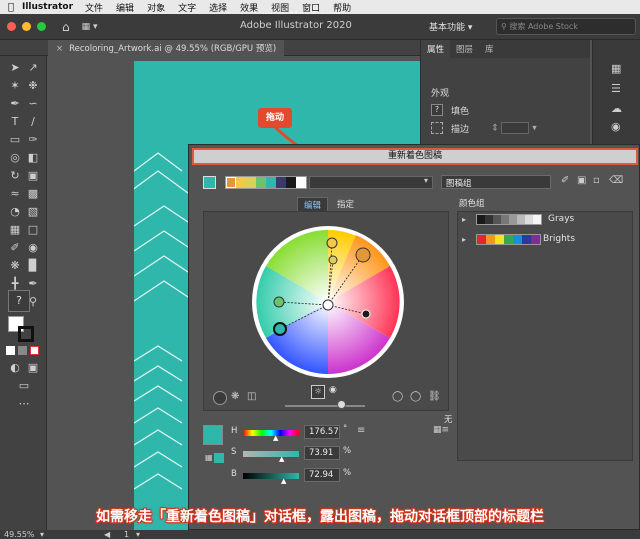 The image size is (640, 539). Describe the element at coordinates (59, 49) in the screenshot. I see `close-tab-icon: ×` at that location.